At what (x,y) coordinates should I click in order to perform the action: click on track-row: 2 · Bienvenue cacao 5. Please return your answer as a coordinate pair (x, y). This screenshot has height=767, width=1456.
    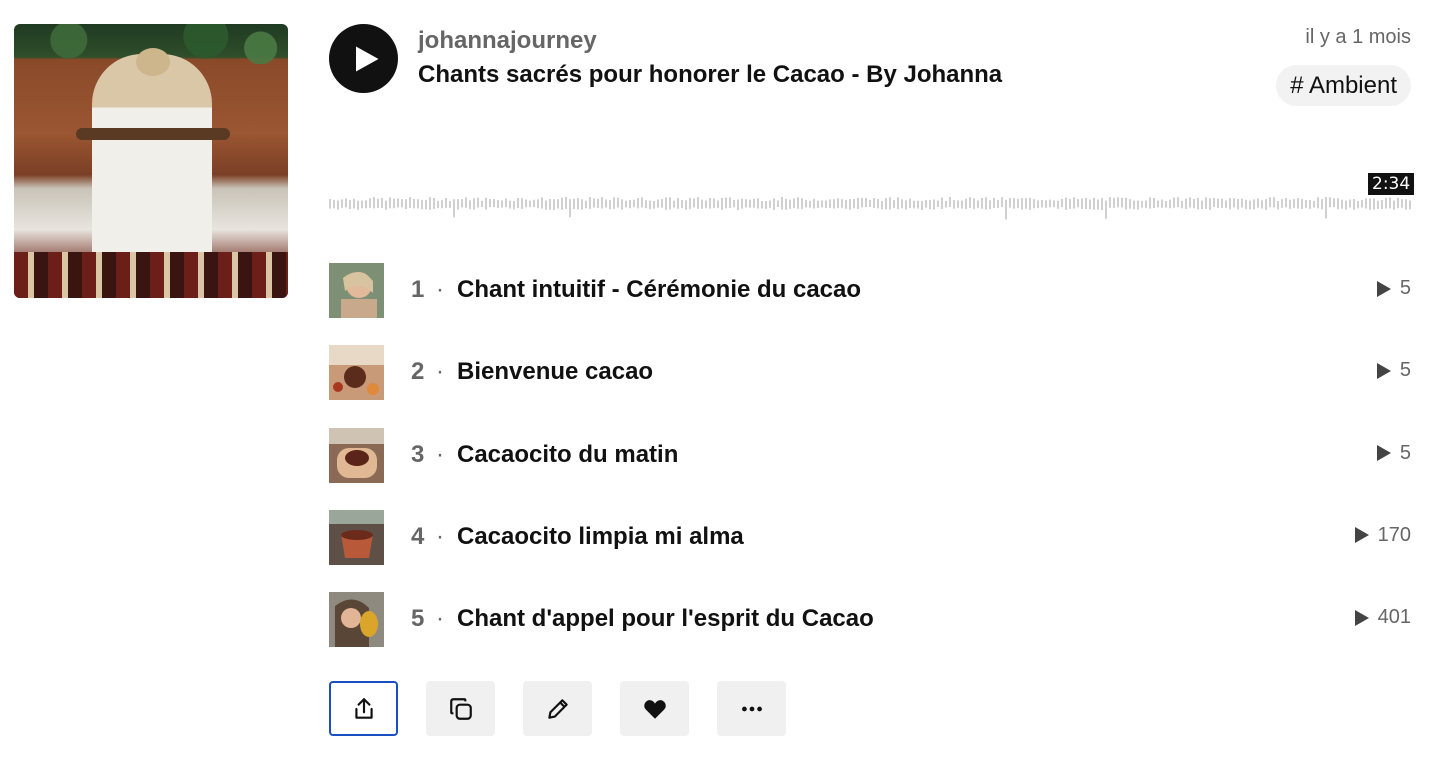
    Looking at the image, I should click on (870, 386).